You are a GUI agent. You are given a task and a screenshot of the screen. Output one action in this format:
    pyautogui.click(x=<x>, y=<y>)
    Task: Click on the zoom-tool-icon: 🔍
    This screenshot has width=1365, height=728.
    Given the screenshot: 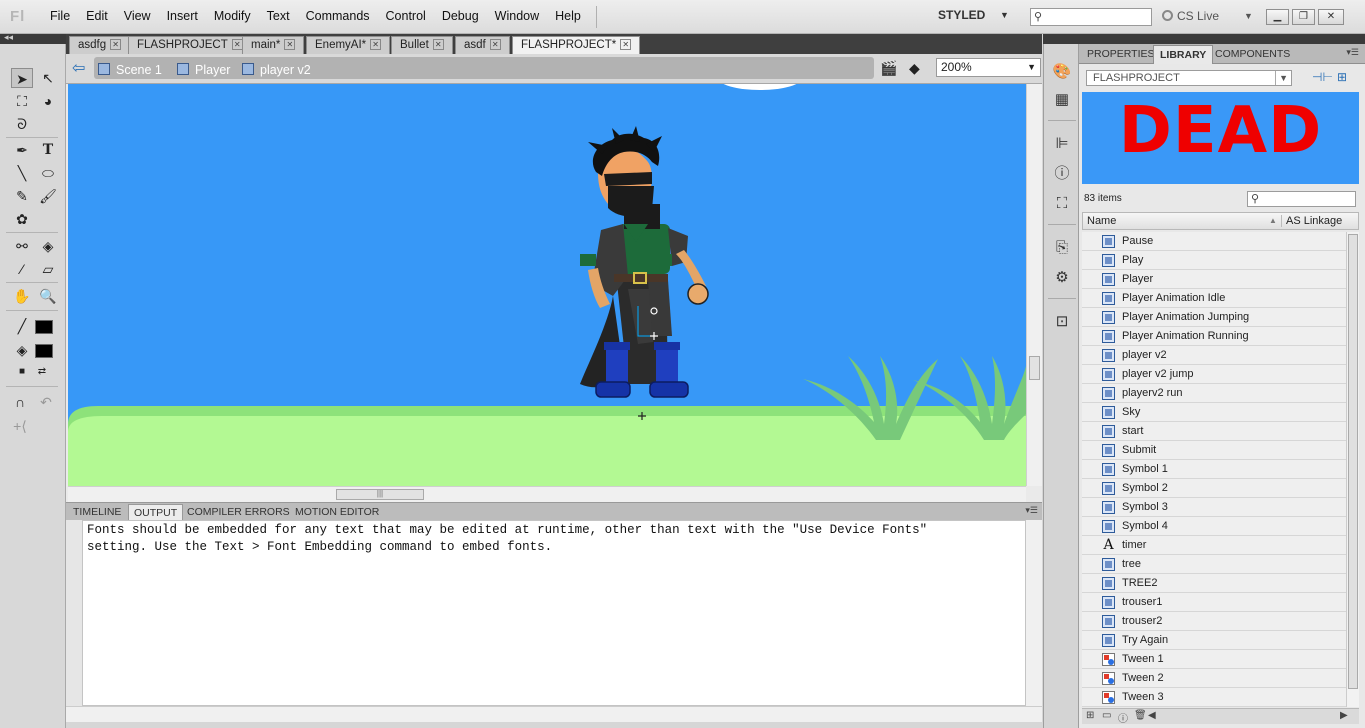 What is the action you would take?
    pyautogui.click(x=48, y=296)
    